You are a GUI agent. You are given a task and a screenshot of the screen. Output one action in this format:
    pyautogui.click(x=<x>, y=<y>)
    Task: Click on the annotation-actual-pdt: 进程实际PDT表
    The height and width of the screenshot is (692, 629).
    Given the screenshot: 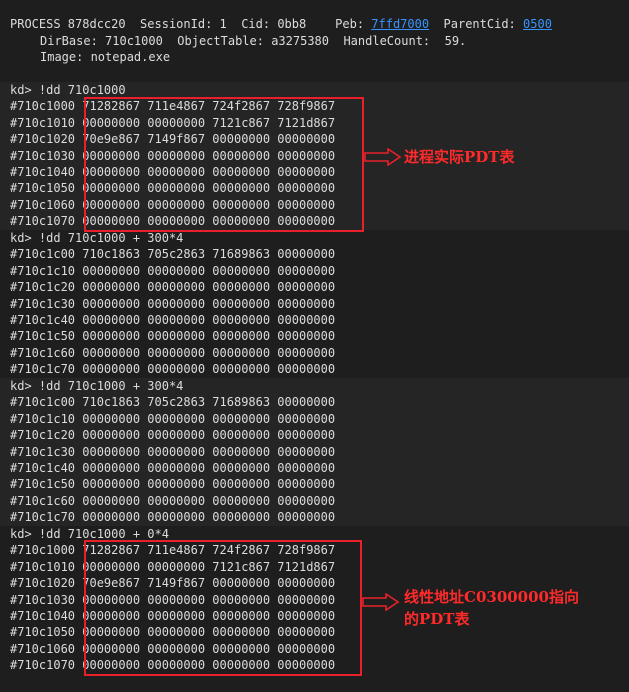 What is the action you would take?
    pyautogui.click(x=459, y=157)
    